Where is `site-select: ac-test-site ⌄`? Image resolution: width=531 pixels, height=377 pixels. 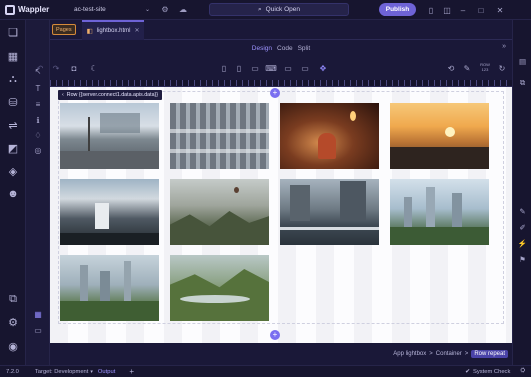
site-select: ac-test-site ⌄ is located at coordinates (112, 10).